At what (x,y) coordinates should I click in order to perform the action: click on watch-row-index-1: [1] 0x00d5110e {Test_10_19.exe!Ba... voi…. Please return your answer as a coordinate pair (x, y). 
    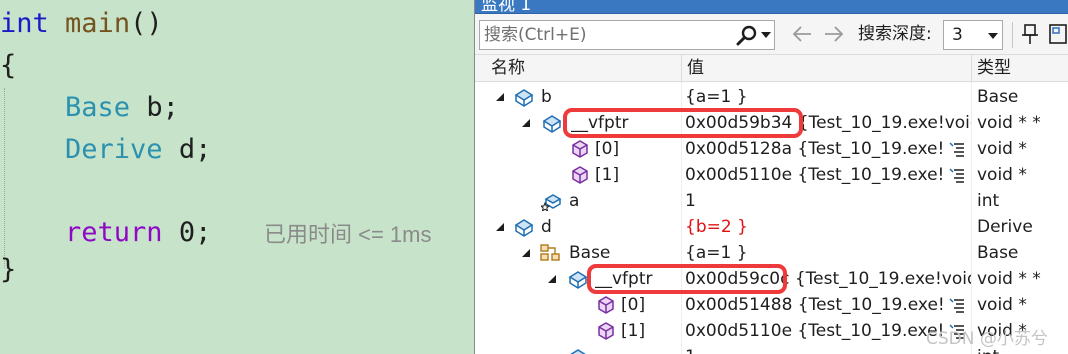
    Looking at the image, I should click on (771, 175).